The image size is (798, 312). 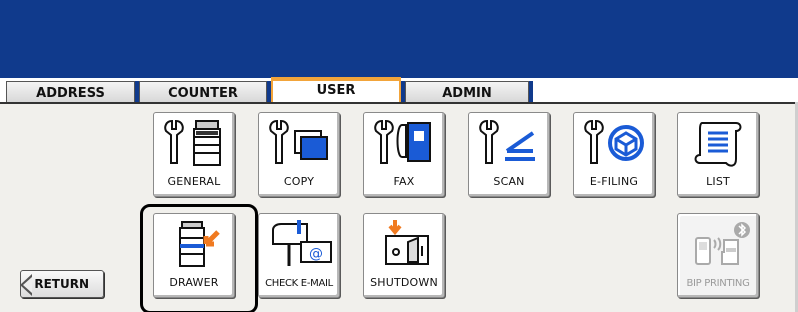 What do you see at coordinates (722, 243) in the screenshot?
I see `bip-printing-icon` at bounding box center [722, 243].